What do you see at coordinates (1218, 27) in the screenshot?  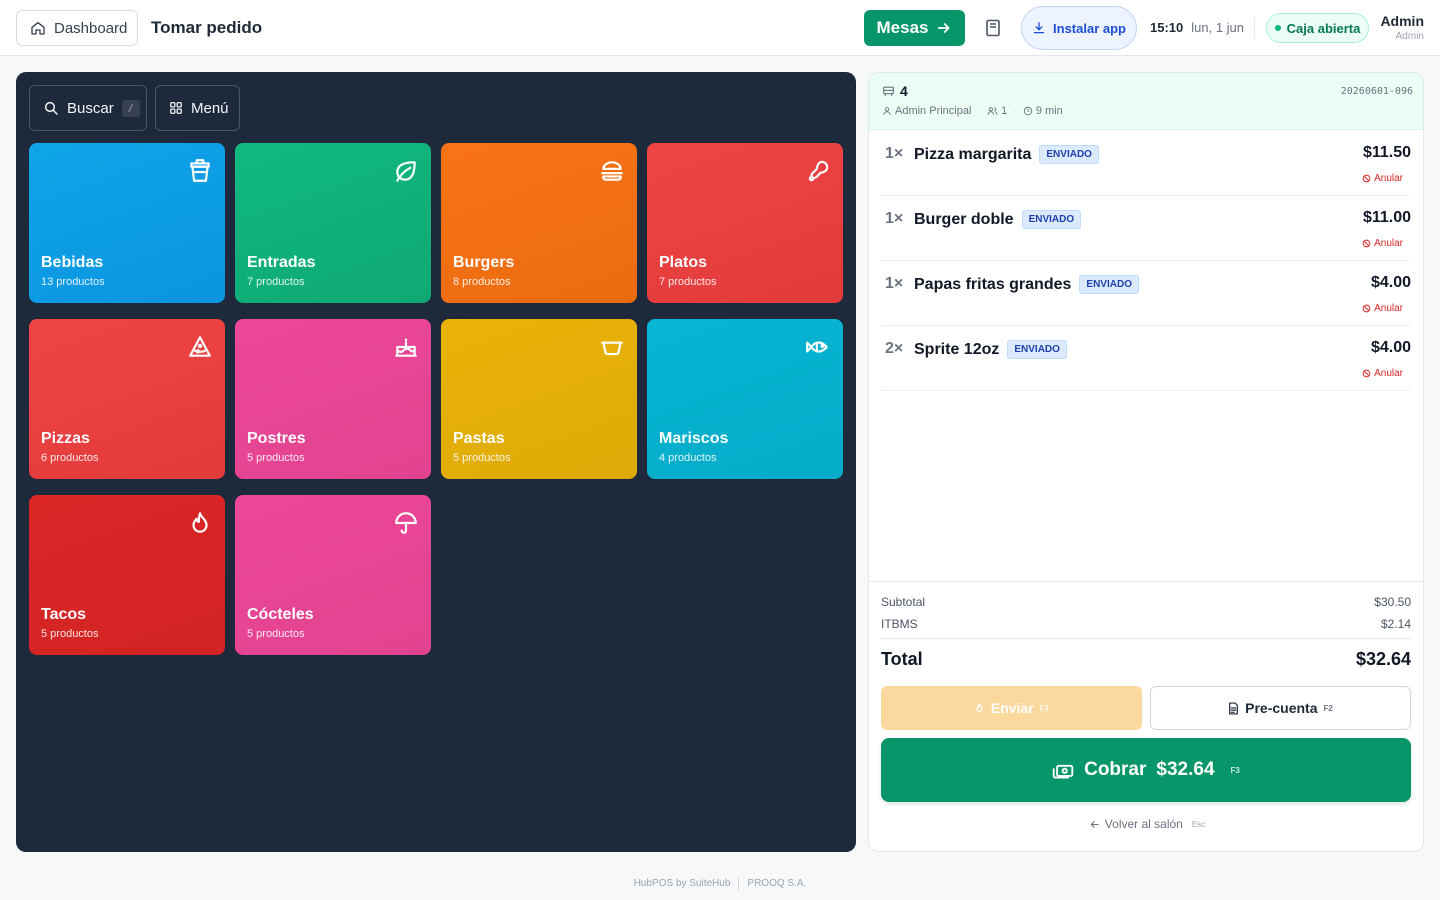 I see `clock-date: lun, 1 jun` at bounding box center [1218, 27].